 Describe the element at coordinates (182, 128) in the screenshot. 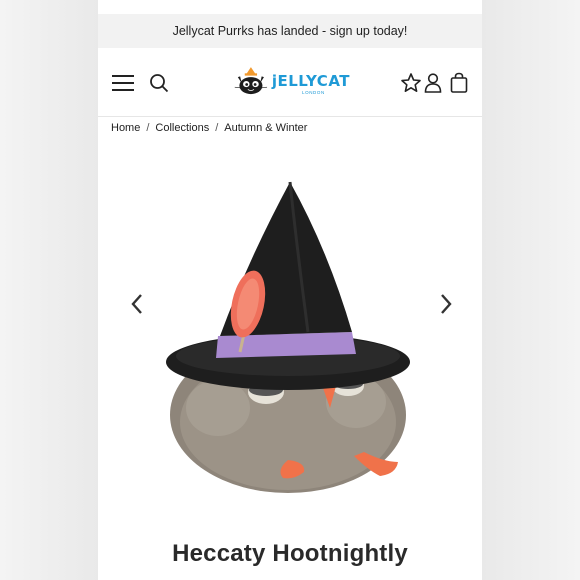

I see `breadcrumb-collections: Collections` at that location.